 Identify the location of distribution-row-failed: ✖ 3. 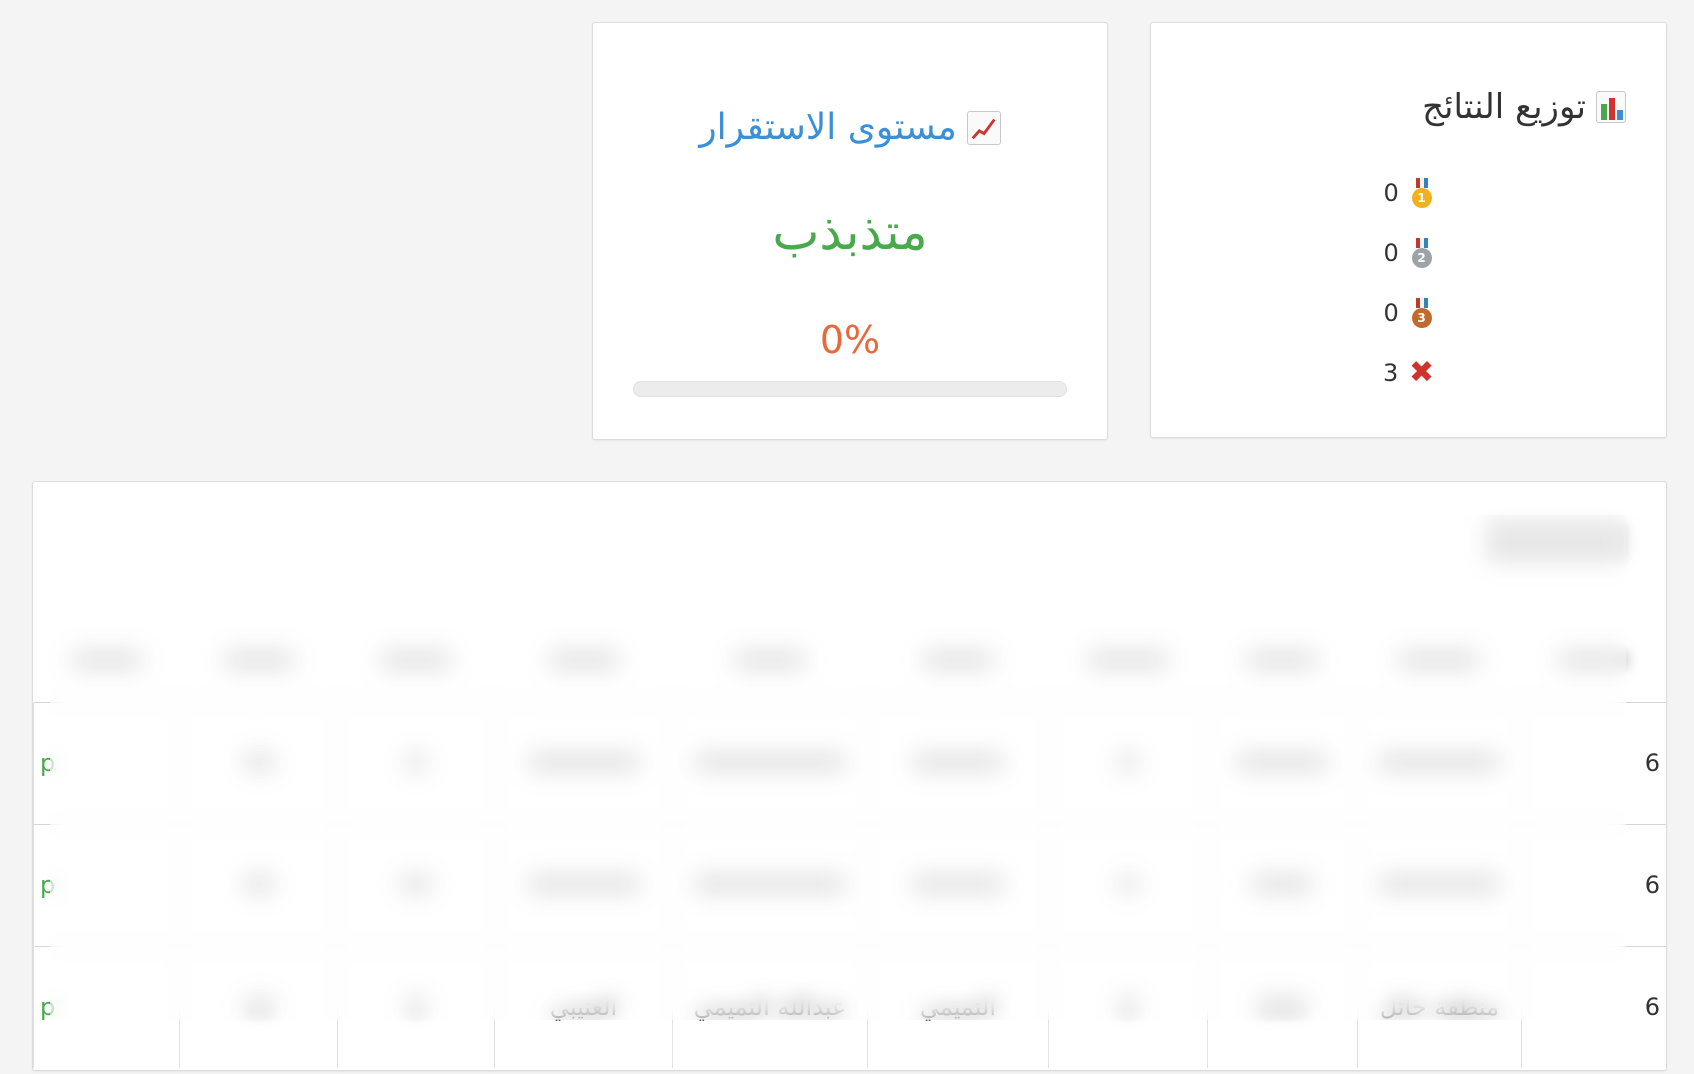
(1408, 373).